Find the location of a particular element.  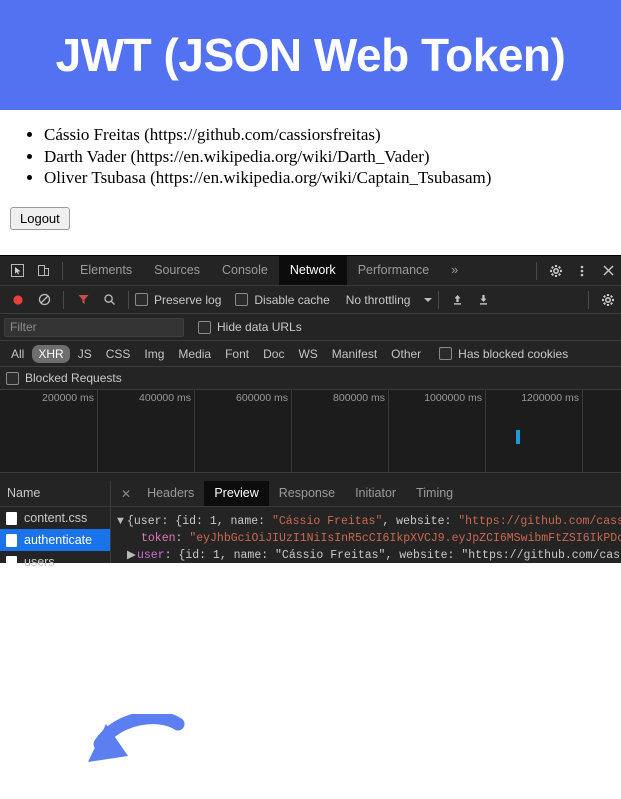

type-filter-doc: Doc is located at coordinates (273, 354).